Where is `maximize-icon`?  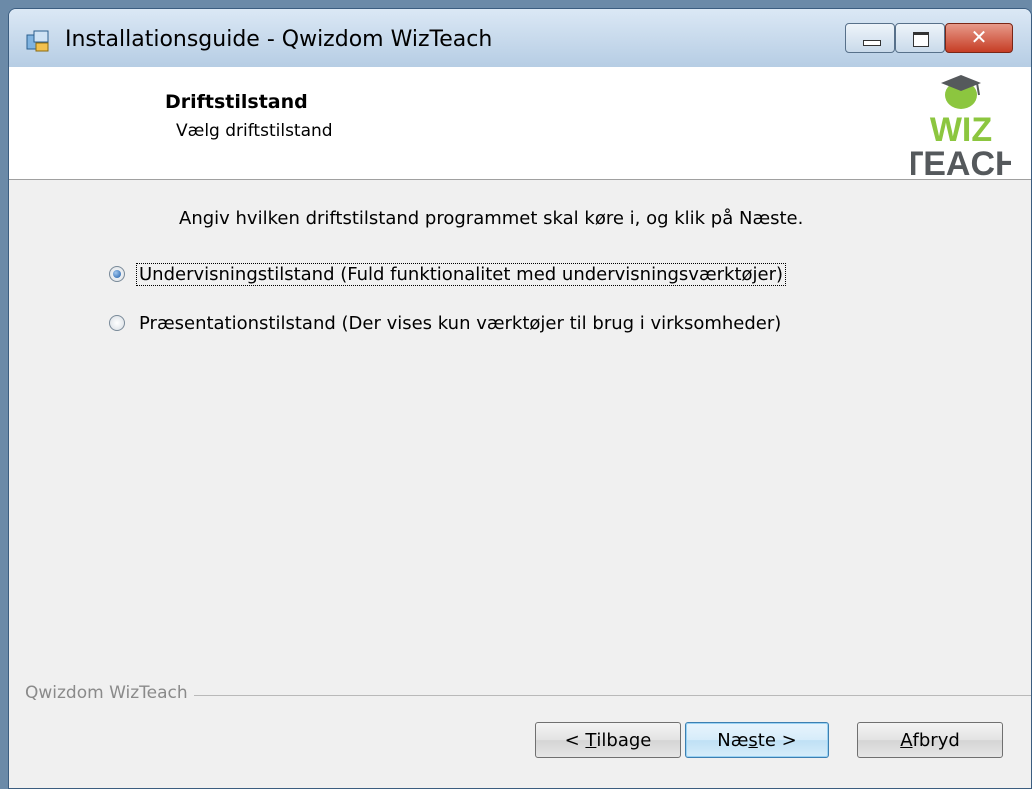
maximize-icon is located at coordinates (921, 39).